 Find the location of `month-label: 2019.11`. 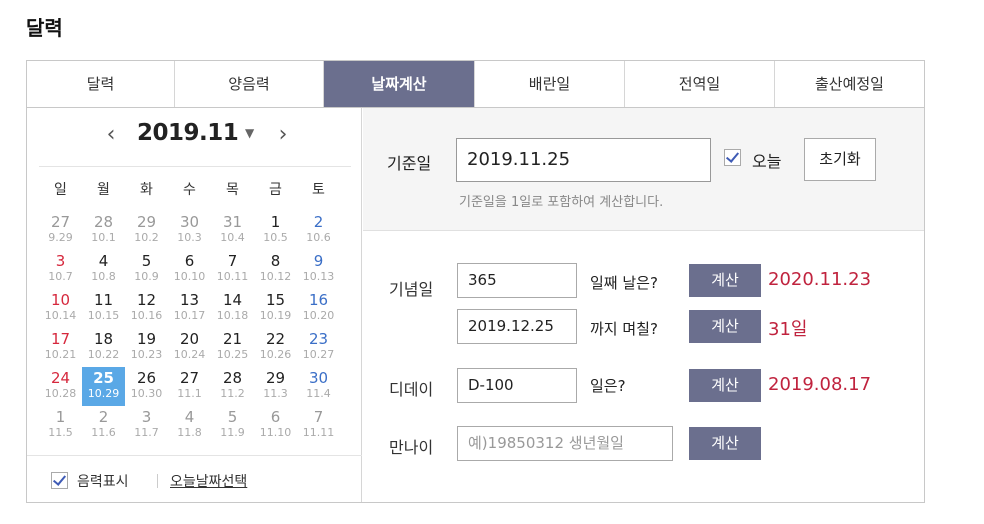

month-label: 2019.11 is located at coordinates (188, 133).